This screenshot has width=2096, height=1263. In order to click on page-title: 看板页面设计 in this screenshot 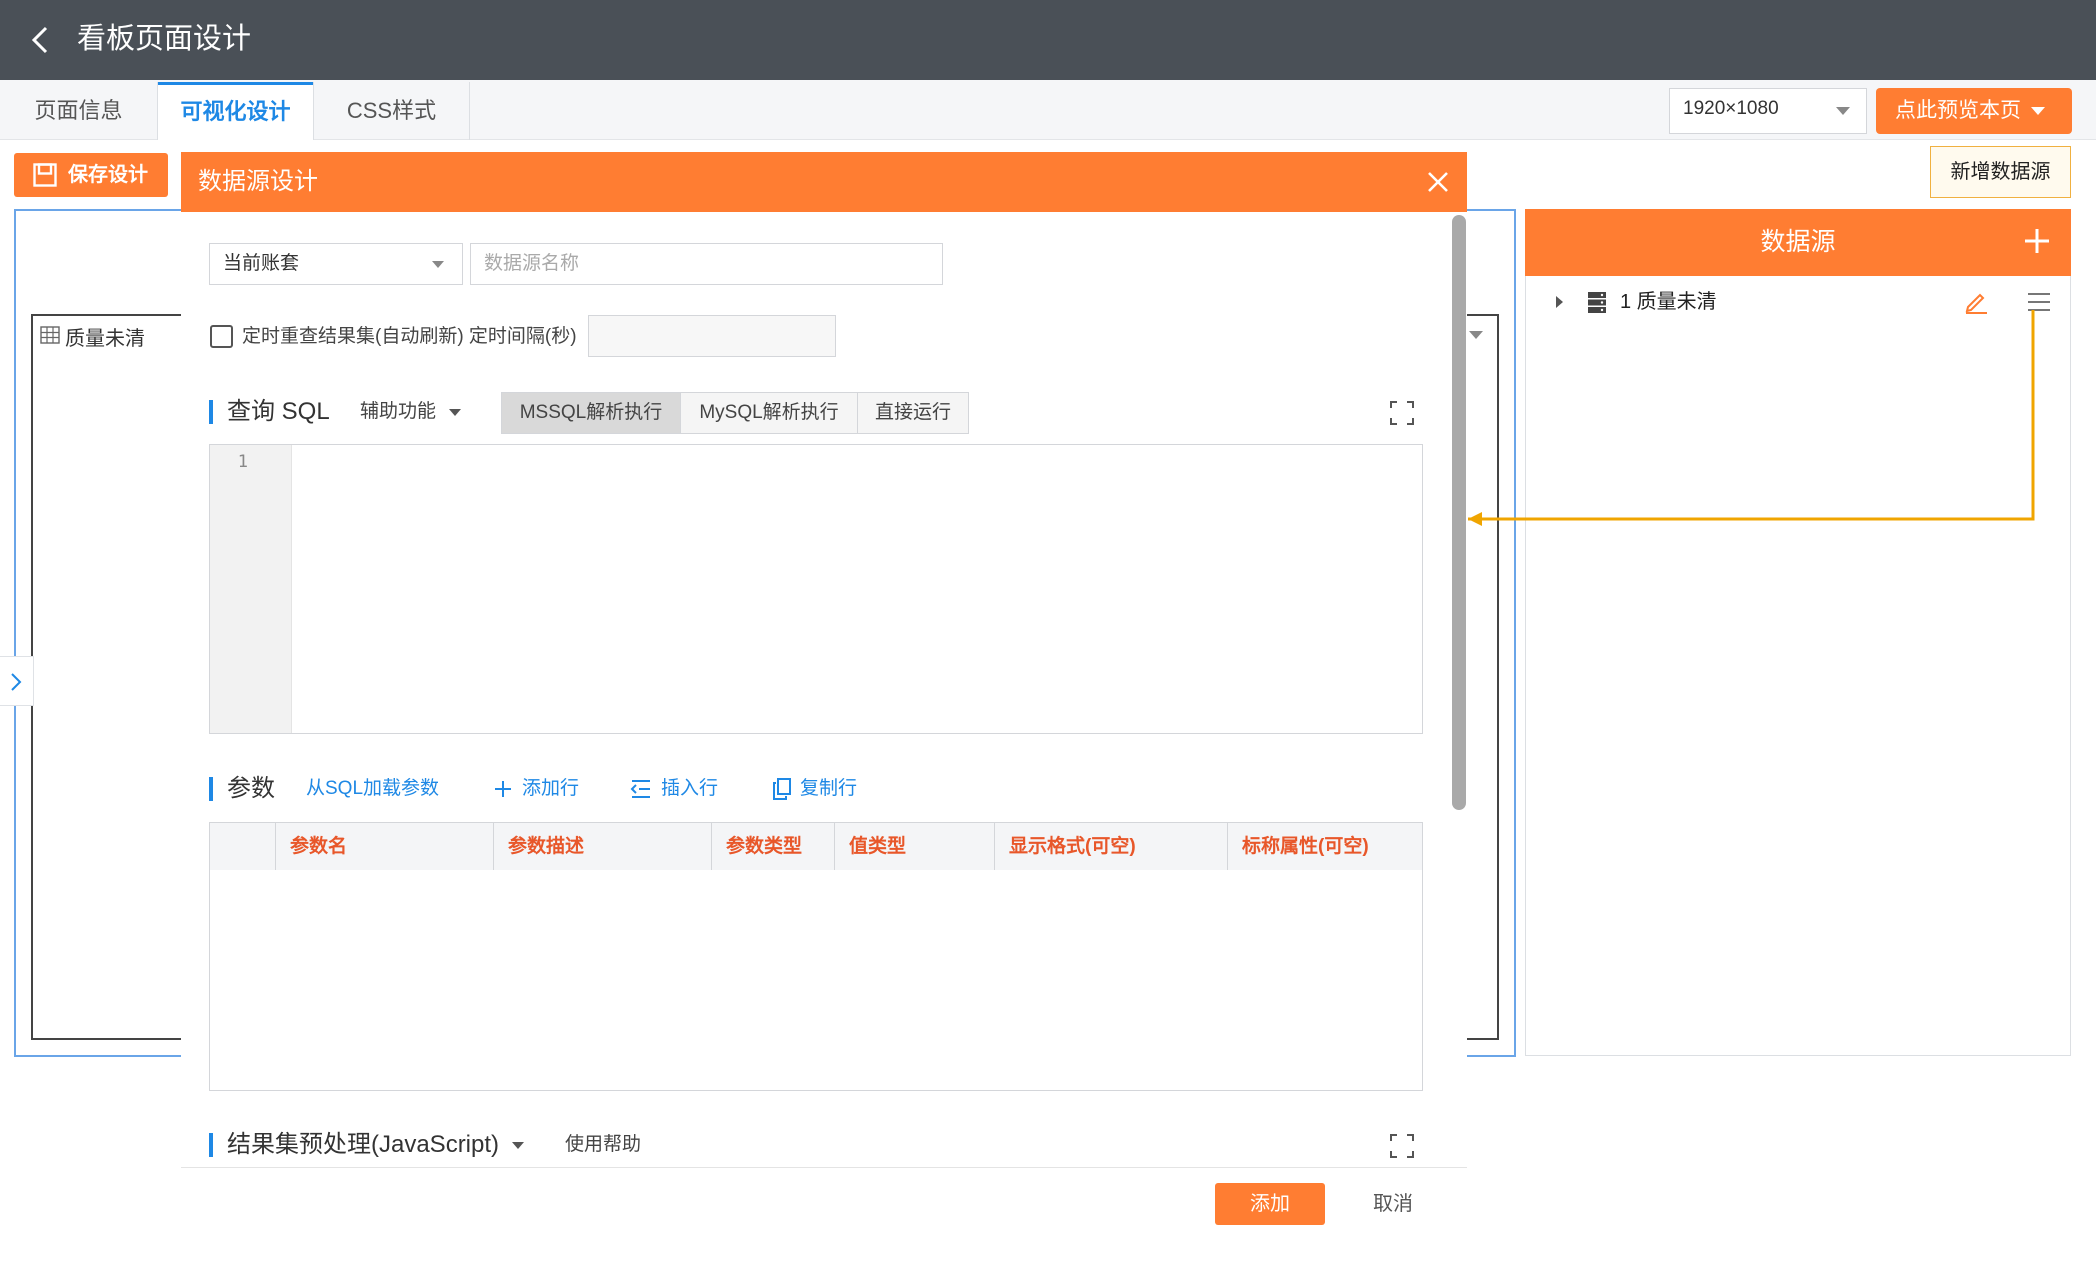, I will do `click(164, 39)`.